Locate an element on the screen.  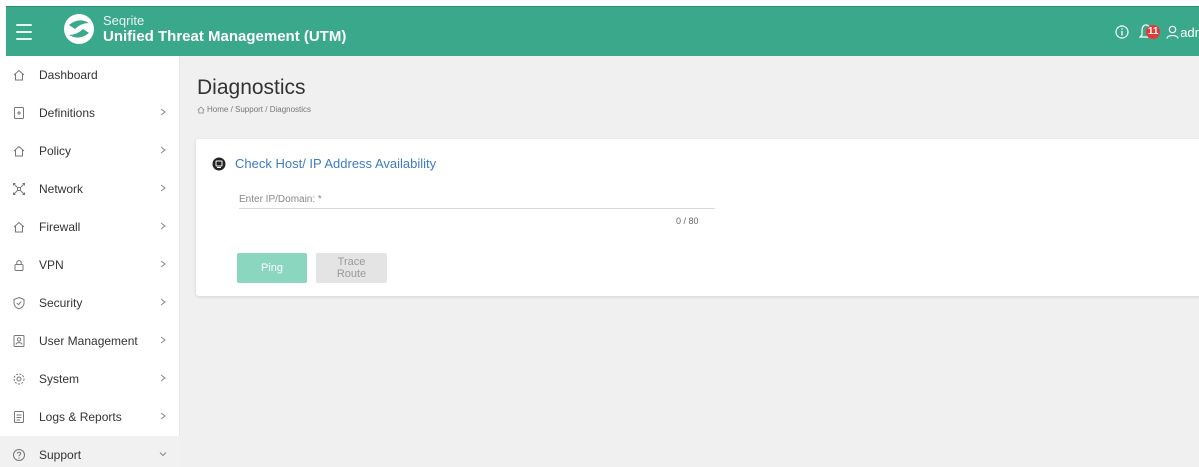
card-title: Check Host/ IP Address Availability is located at coordinates (336, 163).